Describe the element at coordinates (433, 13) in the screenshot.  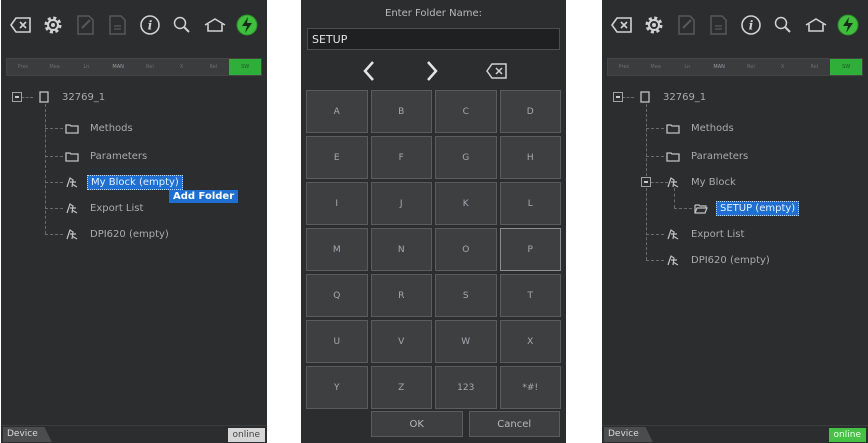
I see `dialog-title: Enter Folder Name:` at that location.